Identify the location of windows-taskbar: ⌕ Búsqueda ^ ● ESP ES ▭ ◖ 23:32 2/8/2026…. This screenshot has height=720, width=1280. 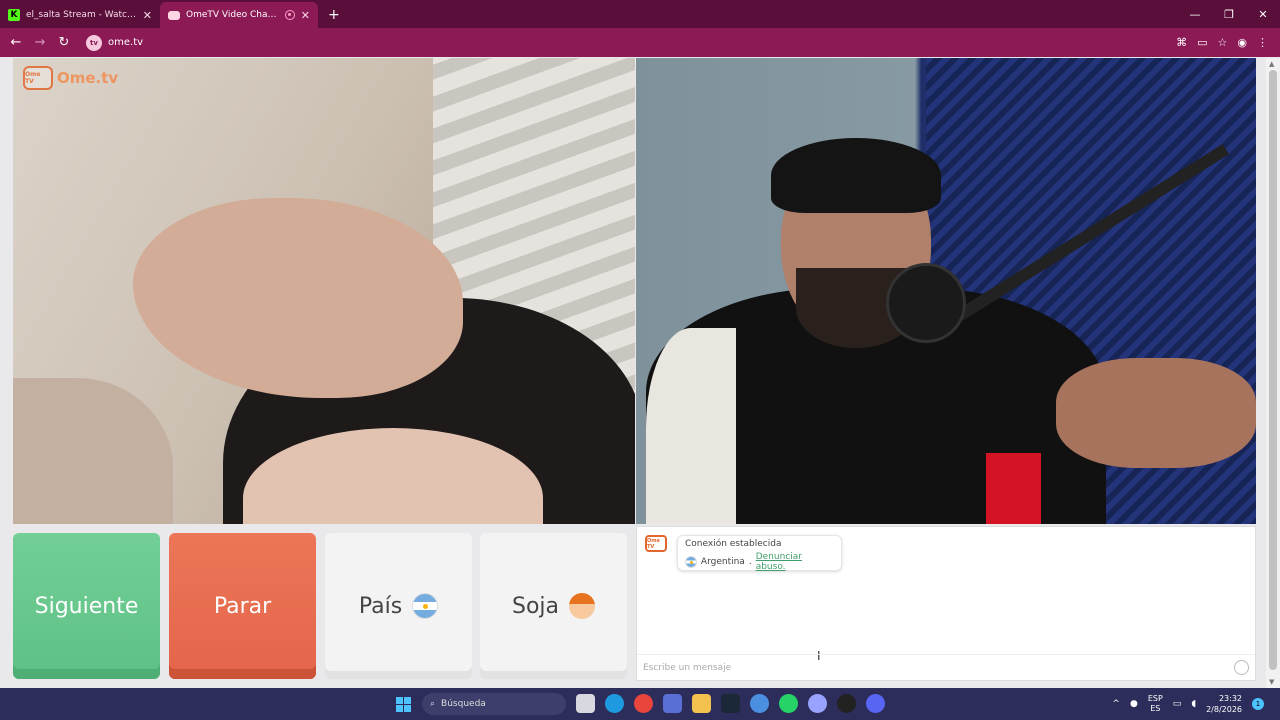
(640, 704).